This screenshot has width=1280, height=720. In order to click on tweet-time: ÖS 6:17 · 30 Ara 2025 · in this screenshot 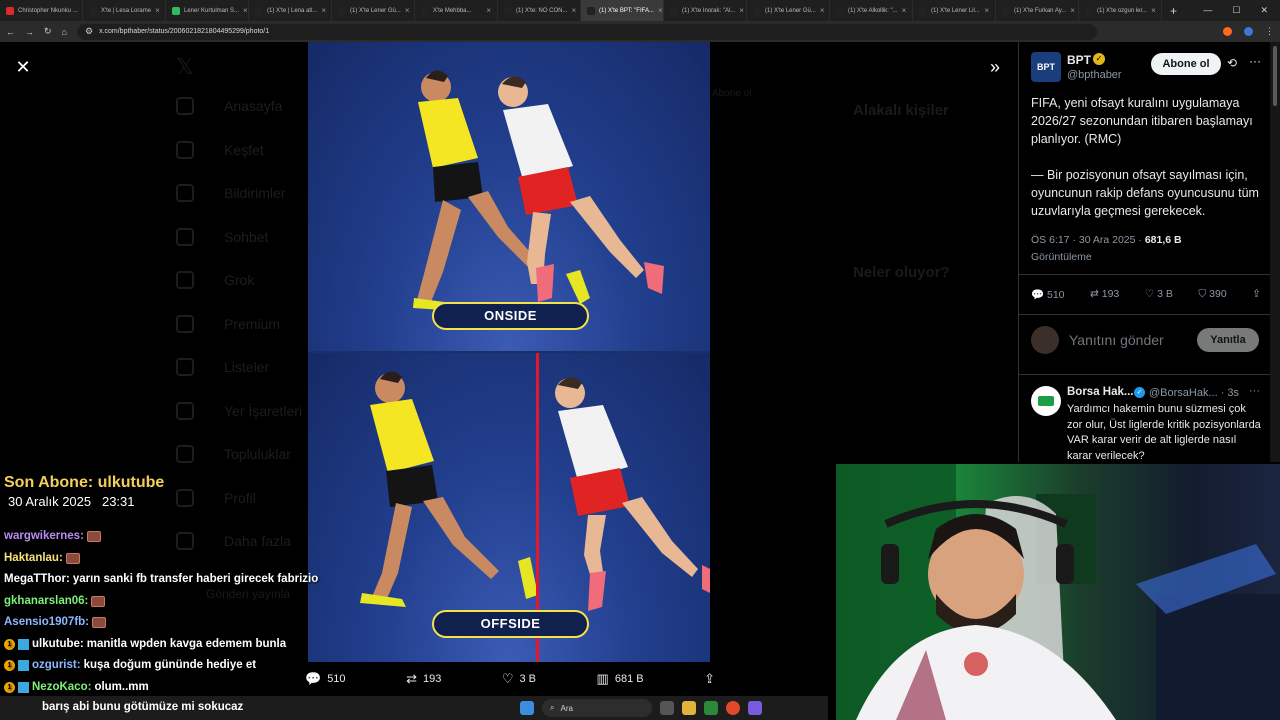, I will do `click(1088, 240)`.